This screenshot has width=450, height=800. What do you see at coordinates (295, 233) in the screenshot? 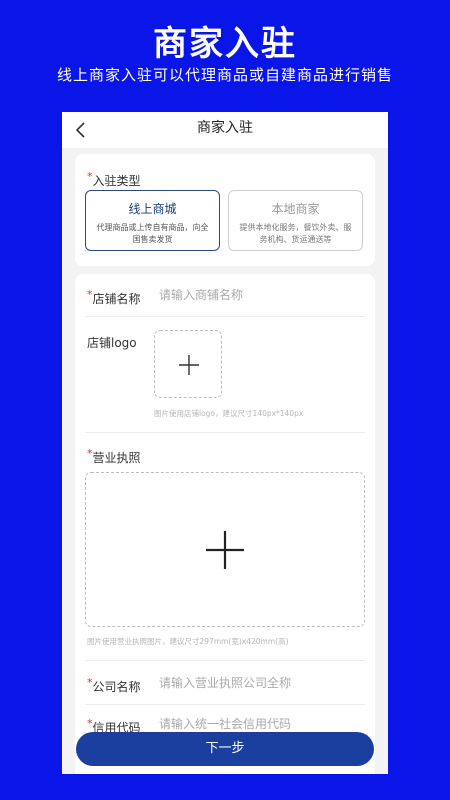
I see `option-desc: 提供本地化服务，餐饮外卖、服务机构、货运通送等` at bounding box center [295, 233].